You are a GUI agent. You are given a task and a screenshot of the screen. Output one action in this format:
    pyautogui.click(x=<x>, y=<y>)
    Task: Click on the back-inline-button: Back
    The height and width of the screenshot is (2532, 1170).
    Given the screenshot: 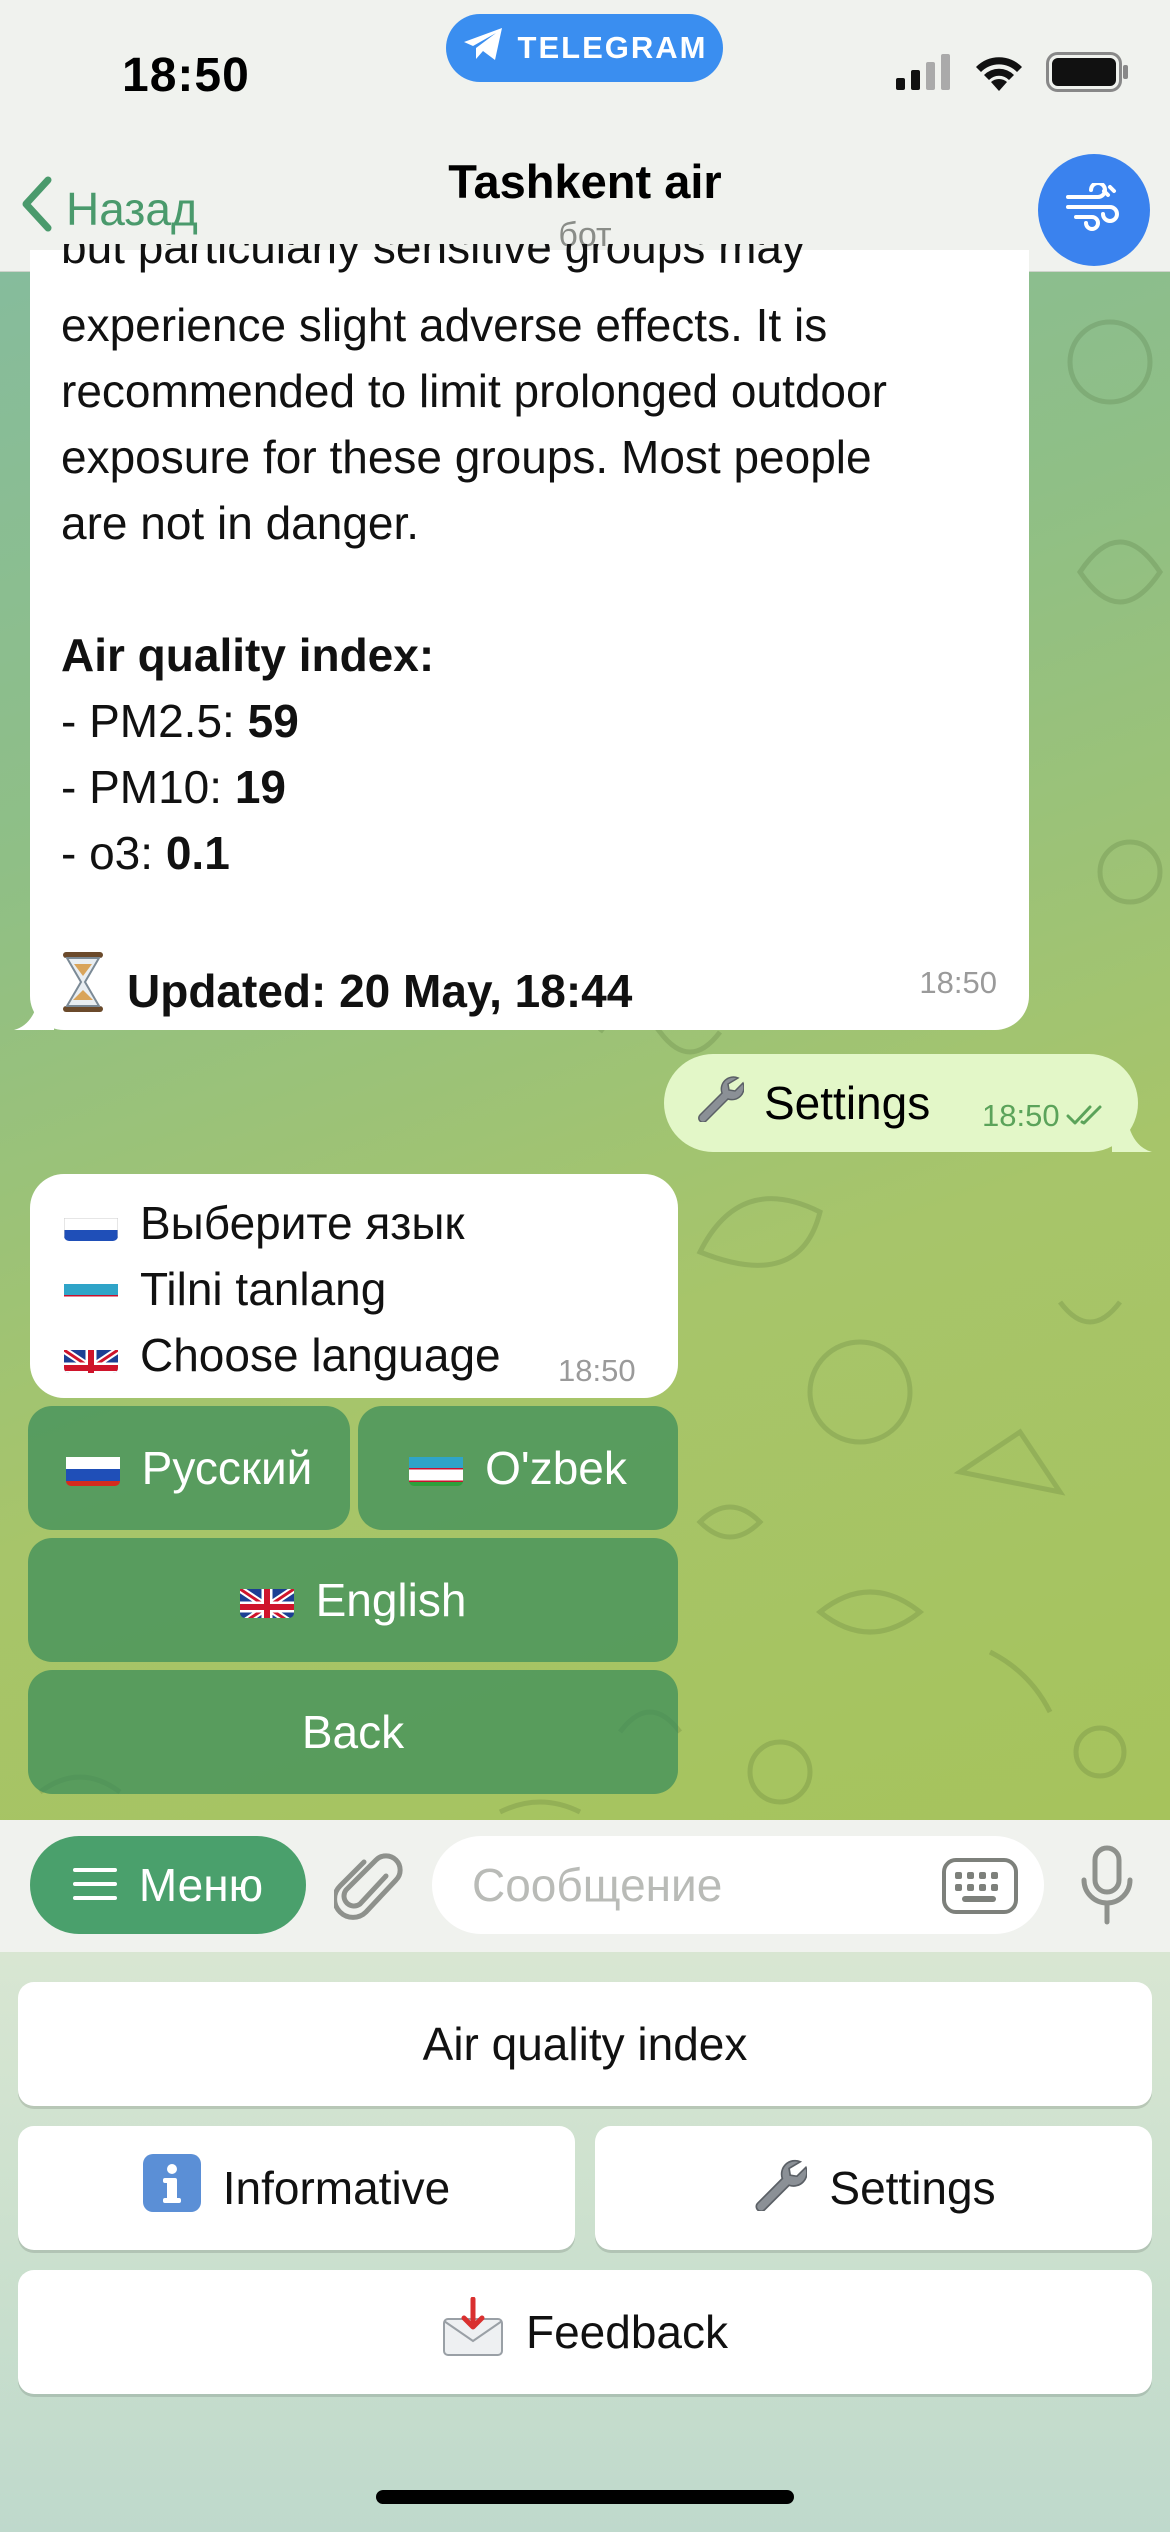 What is the action you would take?
    pyautogui.click(x=353, y=1732)
    